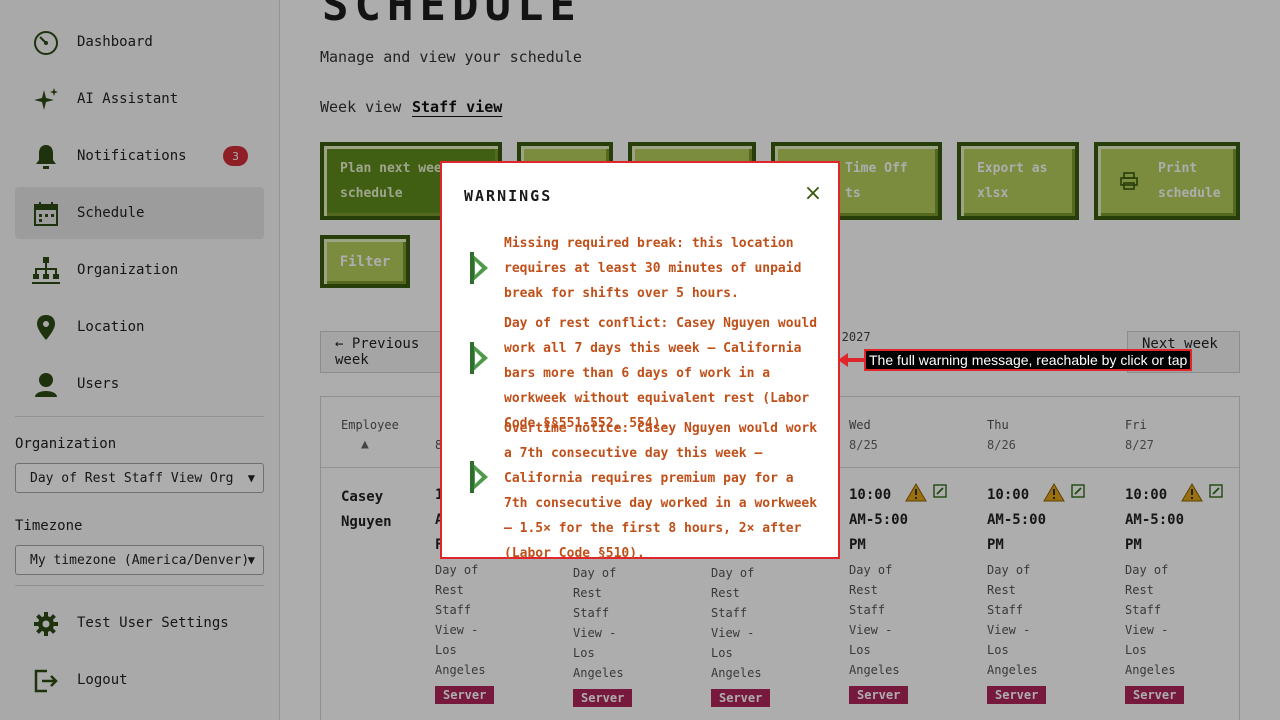 Image resolution: width=1280 pixels, height=720 pixels. I want to click on dialog-title: WARNINGS, so click(508, 196).